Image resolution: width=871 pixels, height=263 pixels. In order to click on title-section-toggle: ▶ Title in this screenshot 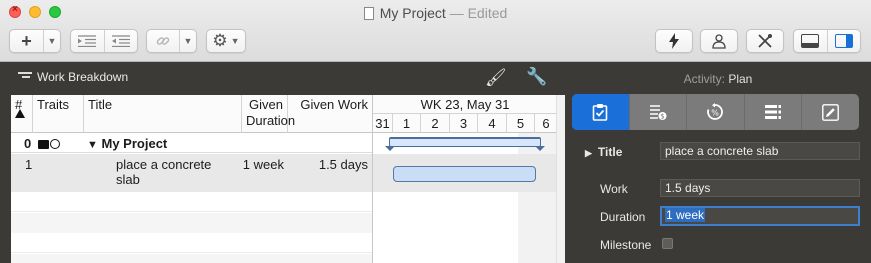, I will do `click(603, 152)`.